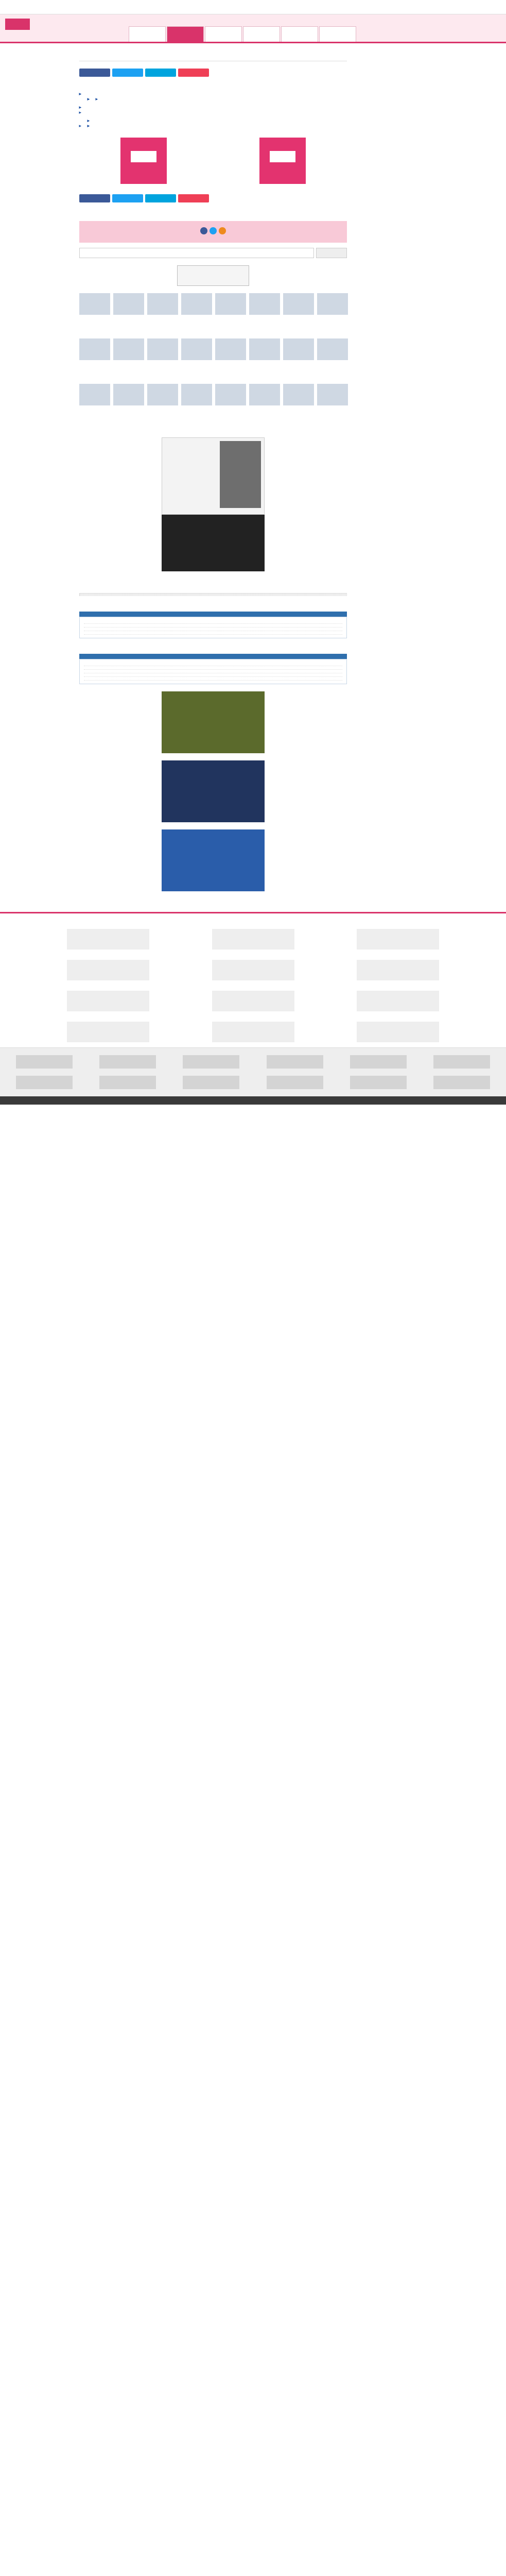 The image size is (506, 2576). Describe the element at coordinates (213, 231) in the screenshot. I see `twitter-icon` at that location.